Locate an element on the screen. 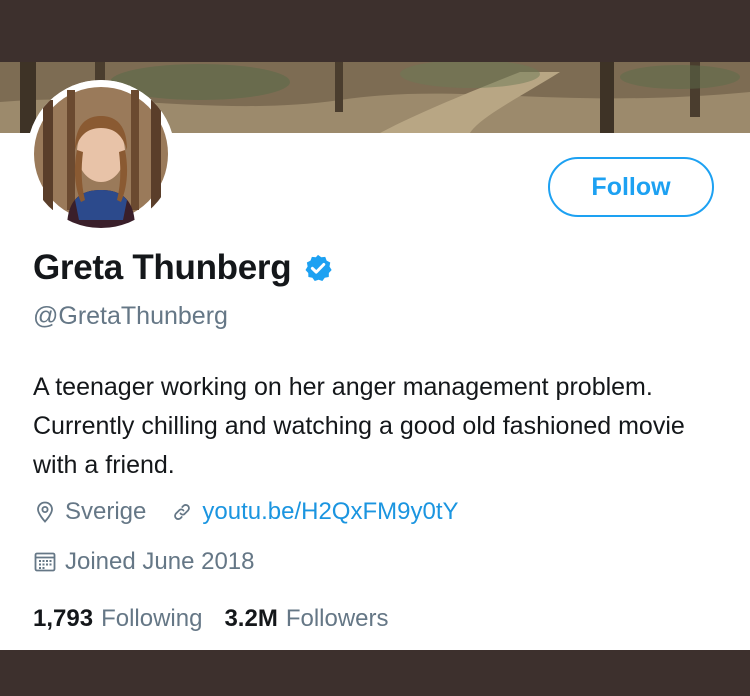 This screenshot has height=696, width=750. location-item: Sverige is located at coordinates (89, 512).